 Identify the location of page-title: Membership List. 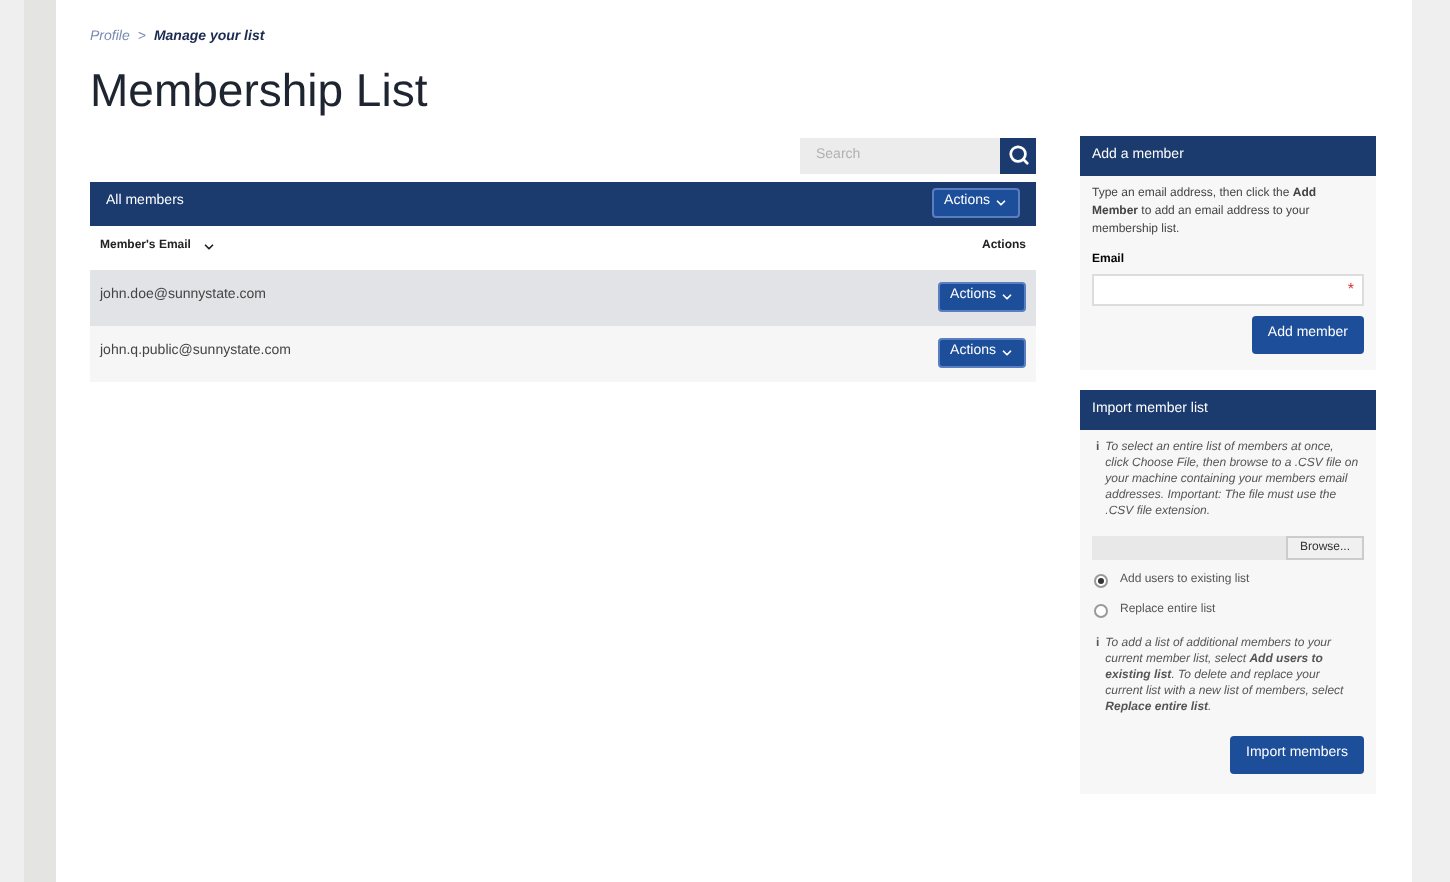
(260, 89).